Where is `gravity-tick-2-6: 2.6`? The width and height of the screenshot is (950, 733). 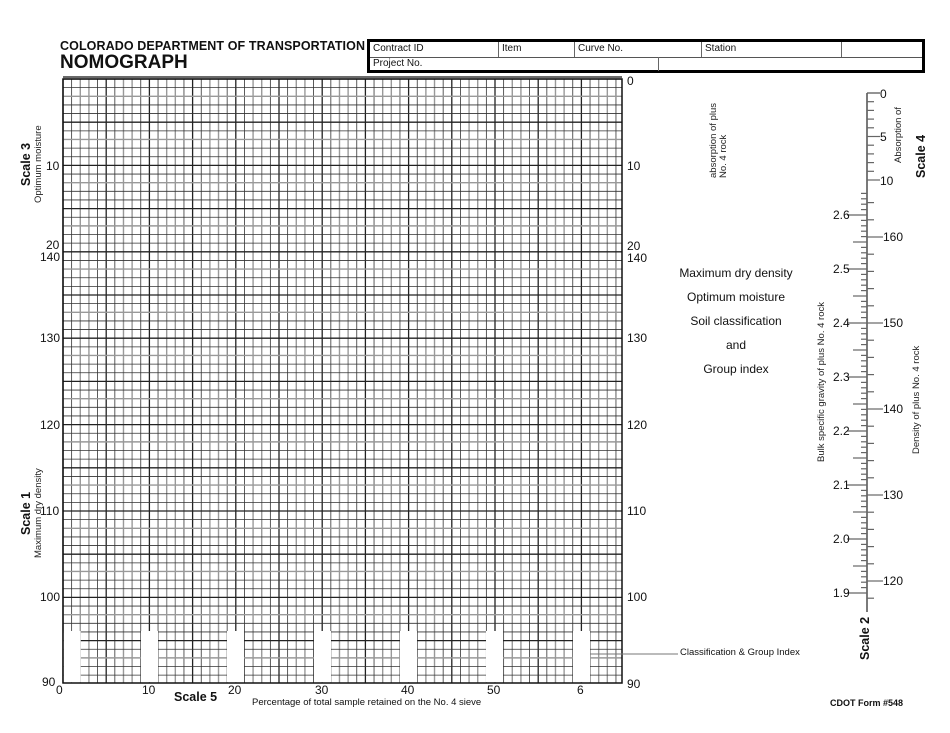
gravity-tick-2-6: 2.6 is located at coordinates (841, 215).